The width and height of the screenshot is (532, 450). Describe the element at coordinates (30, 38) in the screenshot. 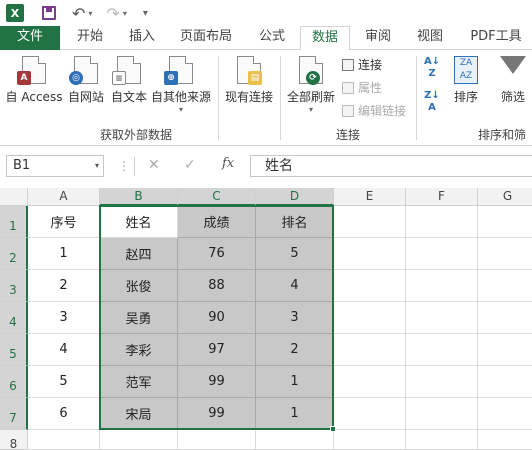

I see `tab-file: 文件` at that location.